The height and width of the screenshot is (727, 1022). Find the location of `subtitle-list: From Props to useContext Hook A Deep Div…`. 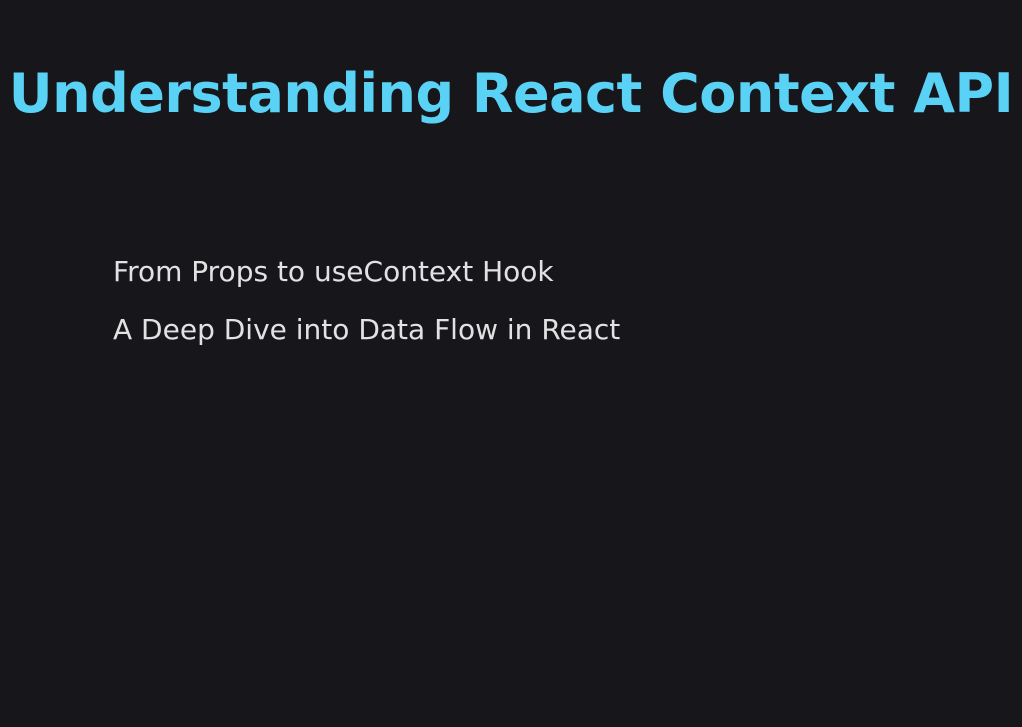

subtitle-list: From Props to useContext Hook A Deep Div… is located at coordinates (366, 310).